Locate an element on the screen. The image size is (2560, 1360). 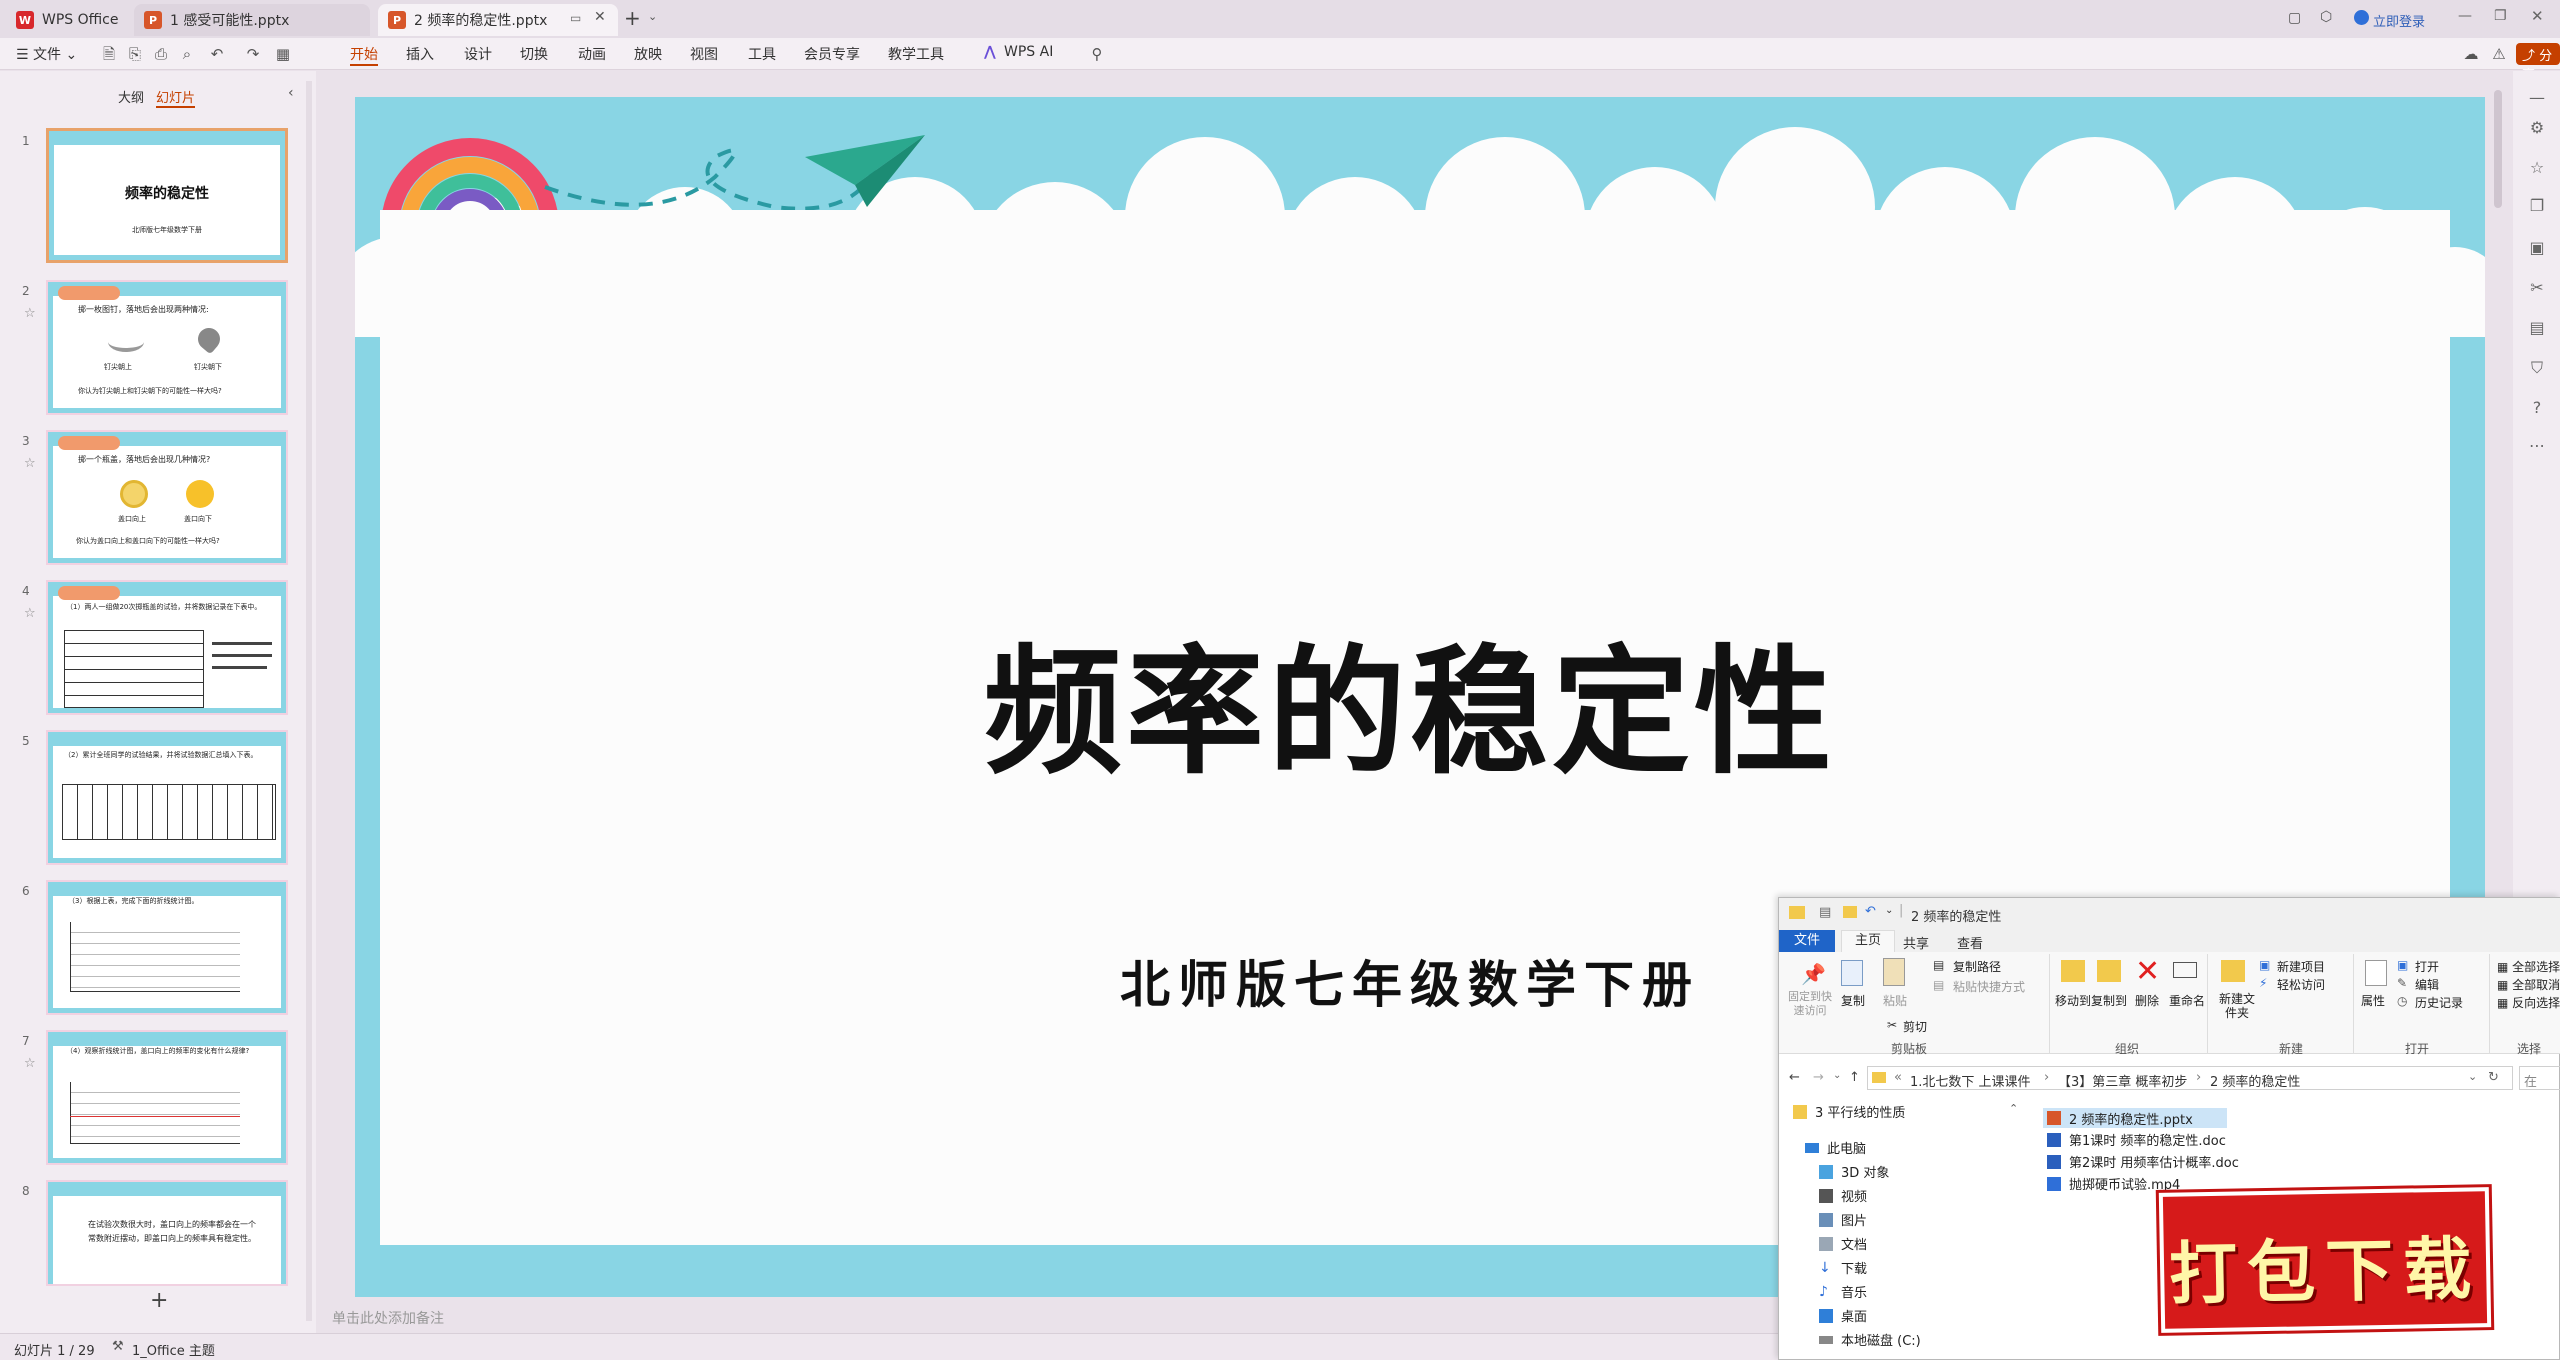
nav-3d-objects: 3D 对象 is located at coordinates (1854, 1171).